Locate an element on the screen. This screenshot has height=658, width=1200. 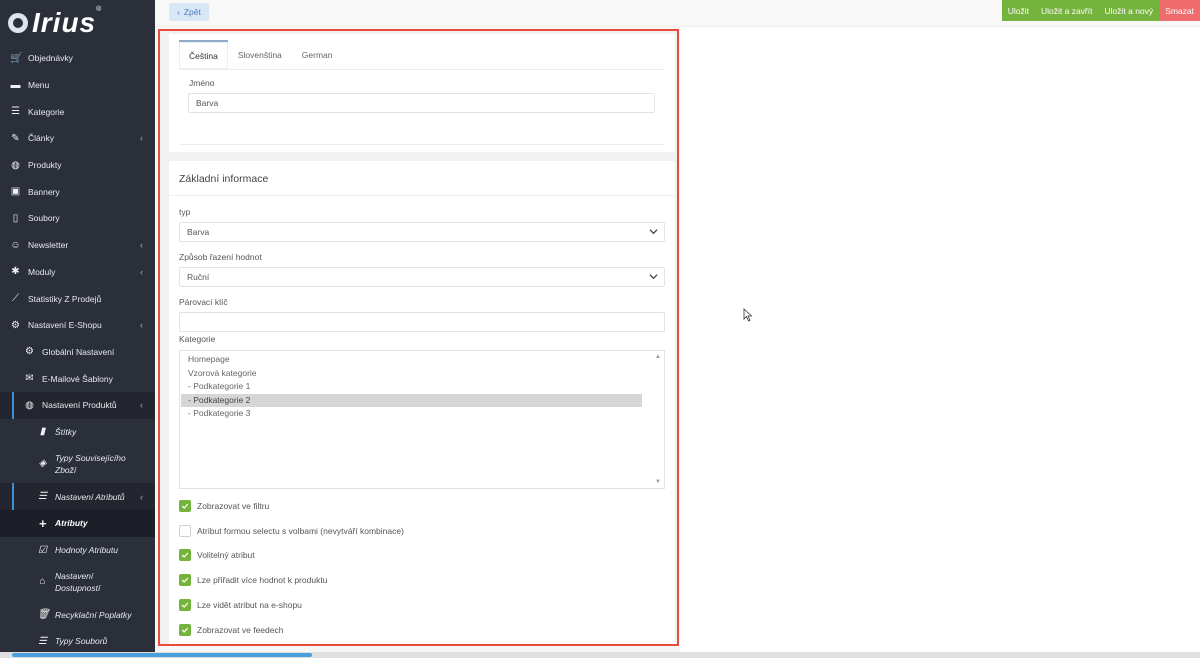
save-and-new-button: Uložit a nový is located at coordinates (1129, 10).